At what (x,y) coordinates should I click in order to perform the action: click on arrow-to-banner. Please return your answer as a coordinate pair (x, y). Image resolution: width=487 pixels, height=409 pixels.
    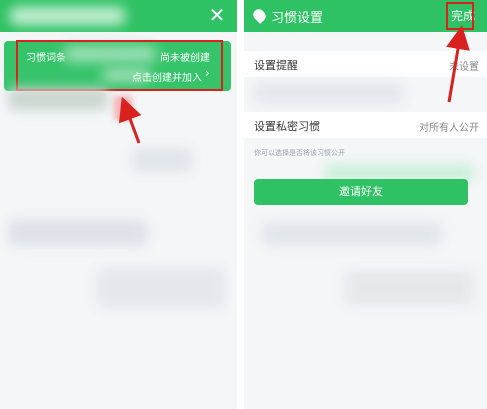
    Looking at the image, I should click on (130, 120).